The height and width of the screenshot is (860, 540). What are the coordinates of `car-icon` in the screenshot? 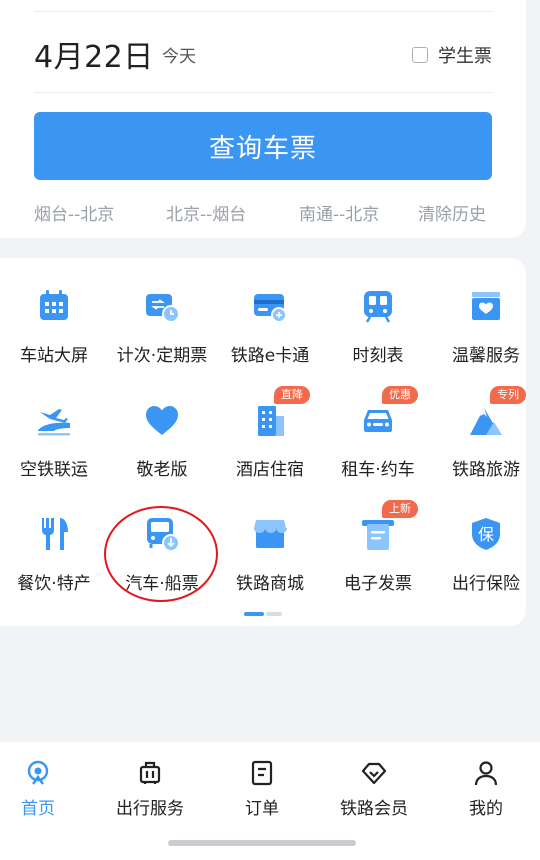 It's located at (378, 420).